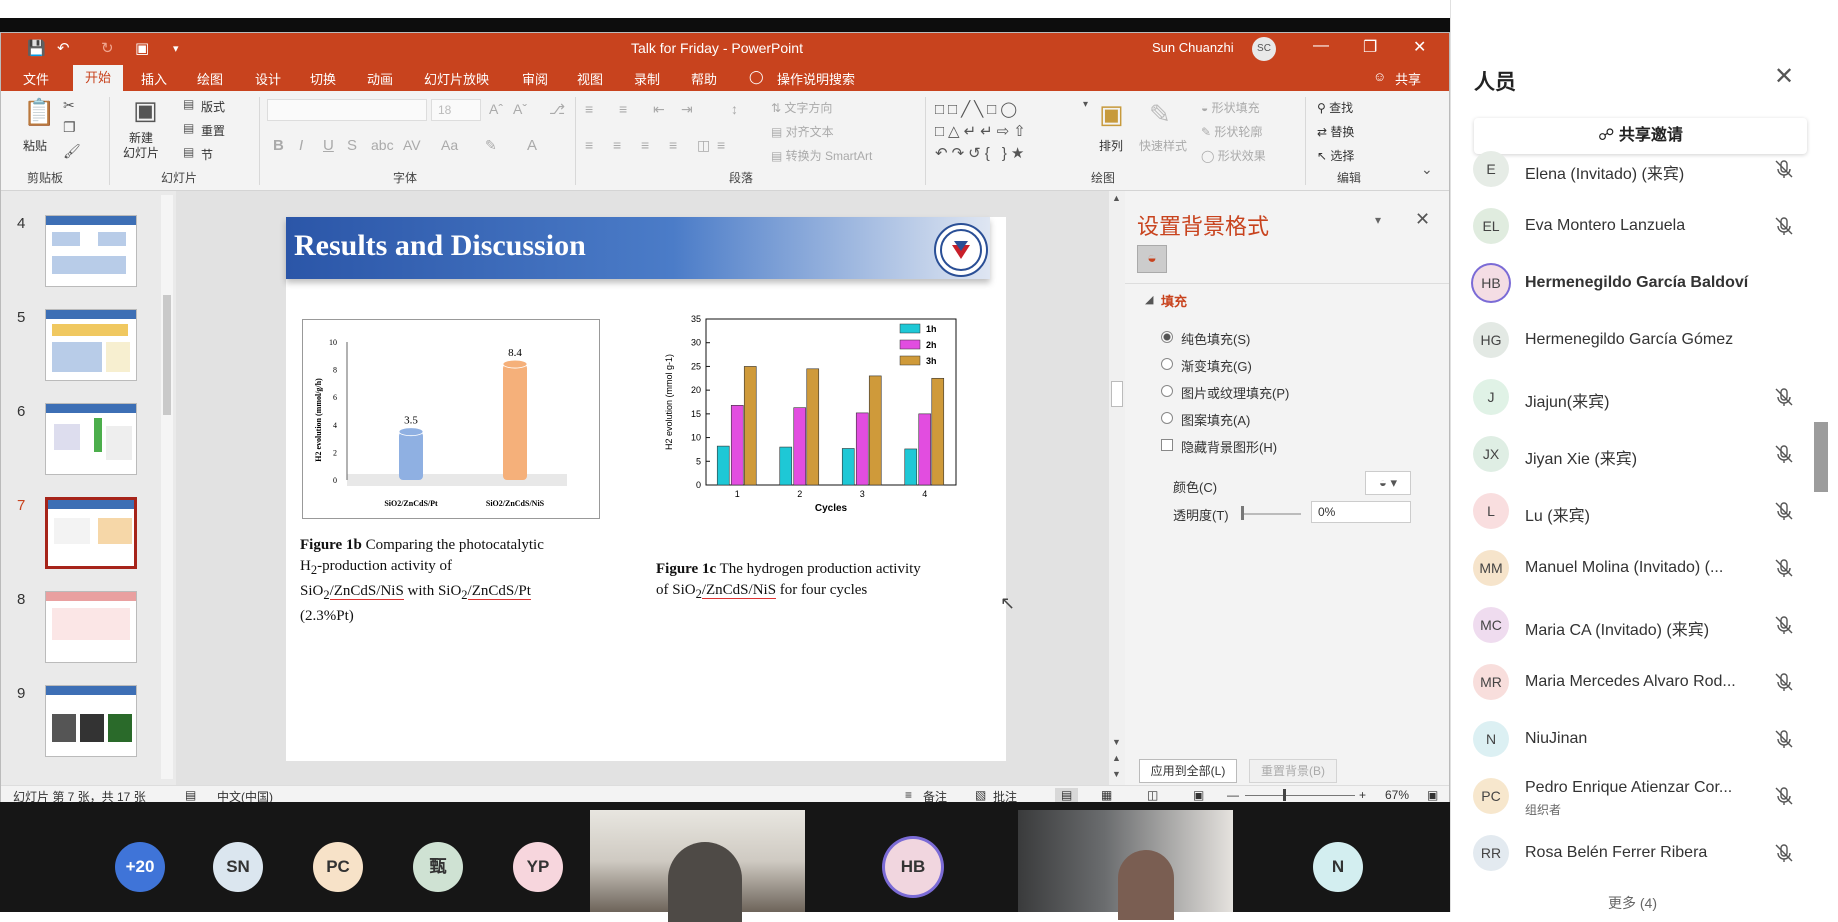 This screenshot has width=1838, height=922. Describe the element at coordinates (328, 145) in the screenshot. I see `underline-icon: U` at that location.